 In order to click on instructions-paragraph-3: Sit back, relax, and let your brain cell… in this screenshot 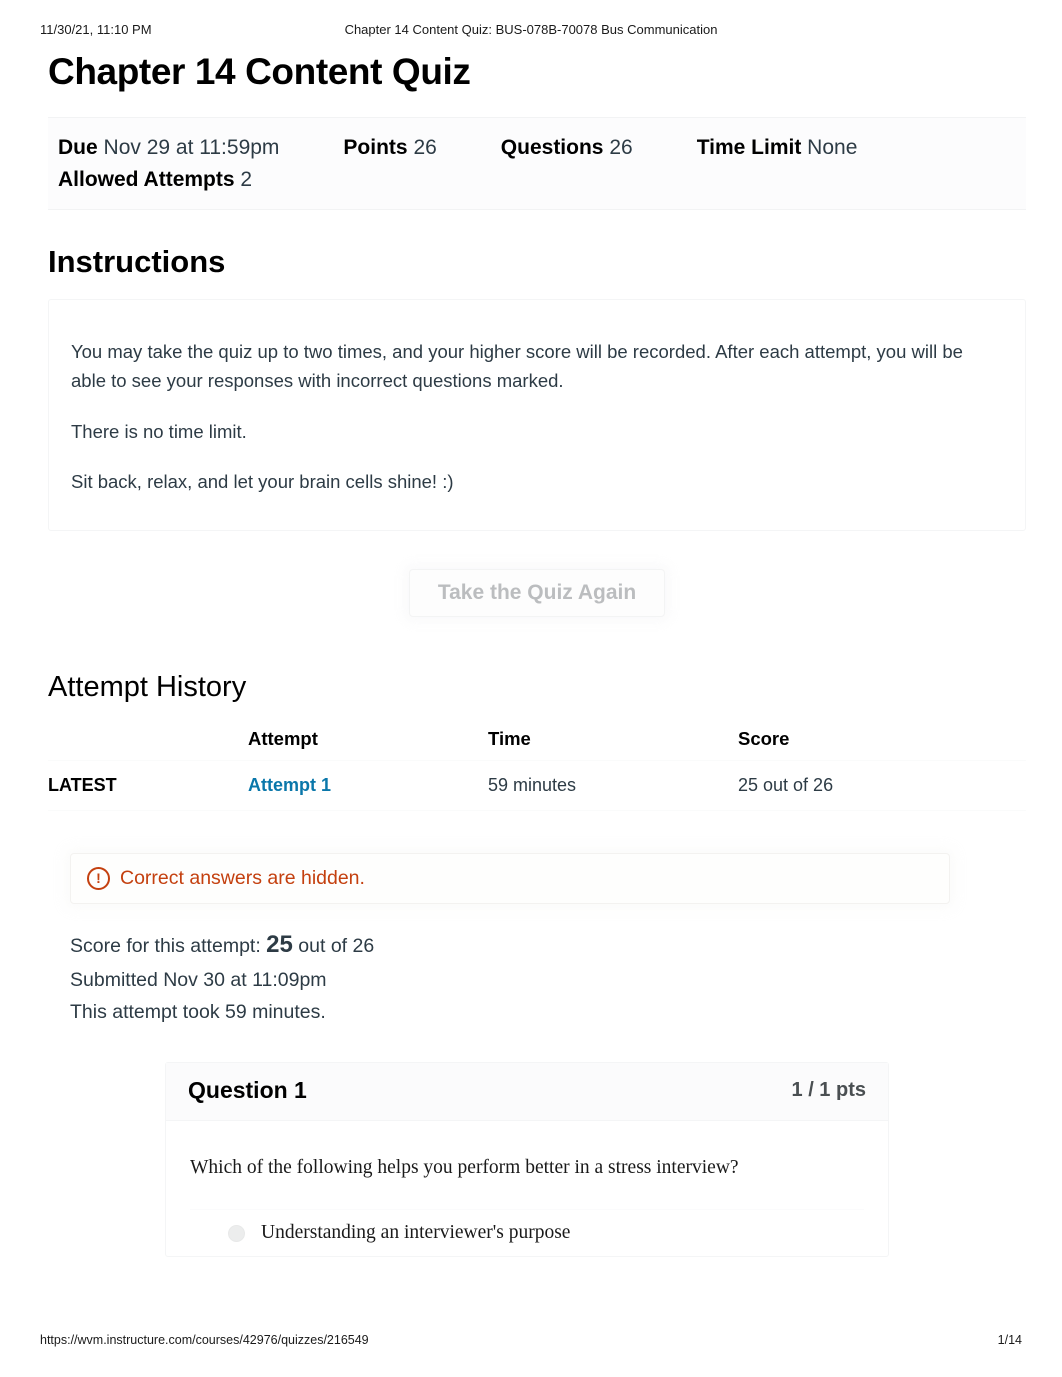, I will do `click(262, 482)`.